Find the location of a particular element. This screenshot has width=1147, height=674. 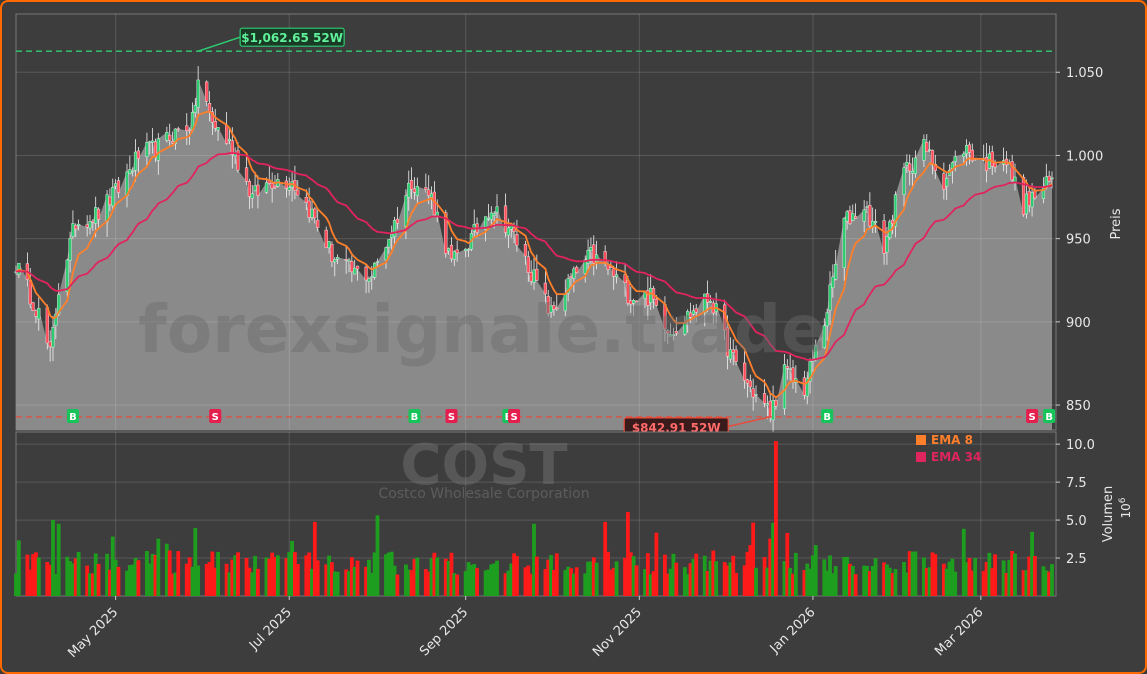

legend-ema34-swatch is located at coordinates (921, 457).